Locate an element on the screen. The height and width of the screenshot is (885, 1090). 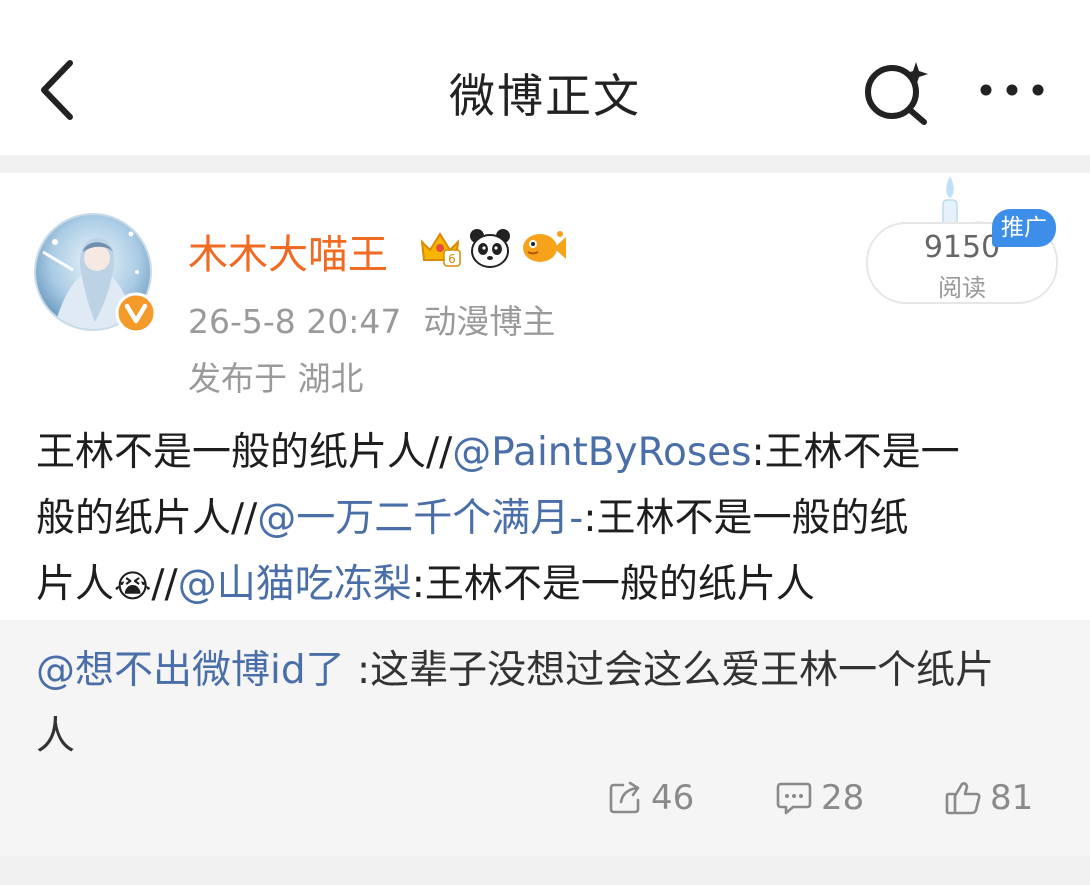
mention-link: @一万二千个满月- is located at coordinates (420, 518).